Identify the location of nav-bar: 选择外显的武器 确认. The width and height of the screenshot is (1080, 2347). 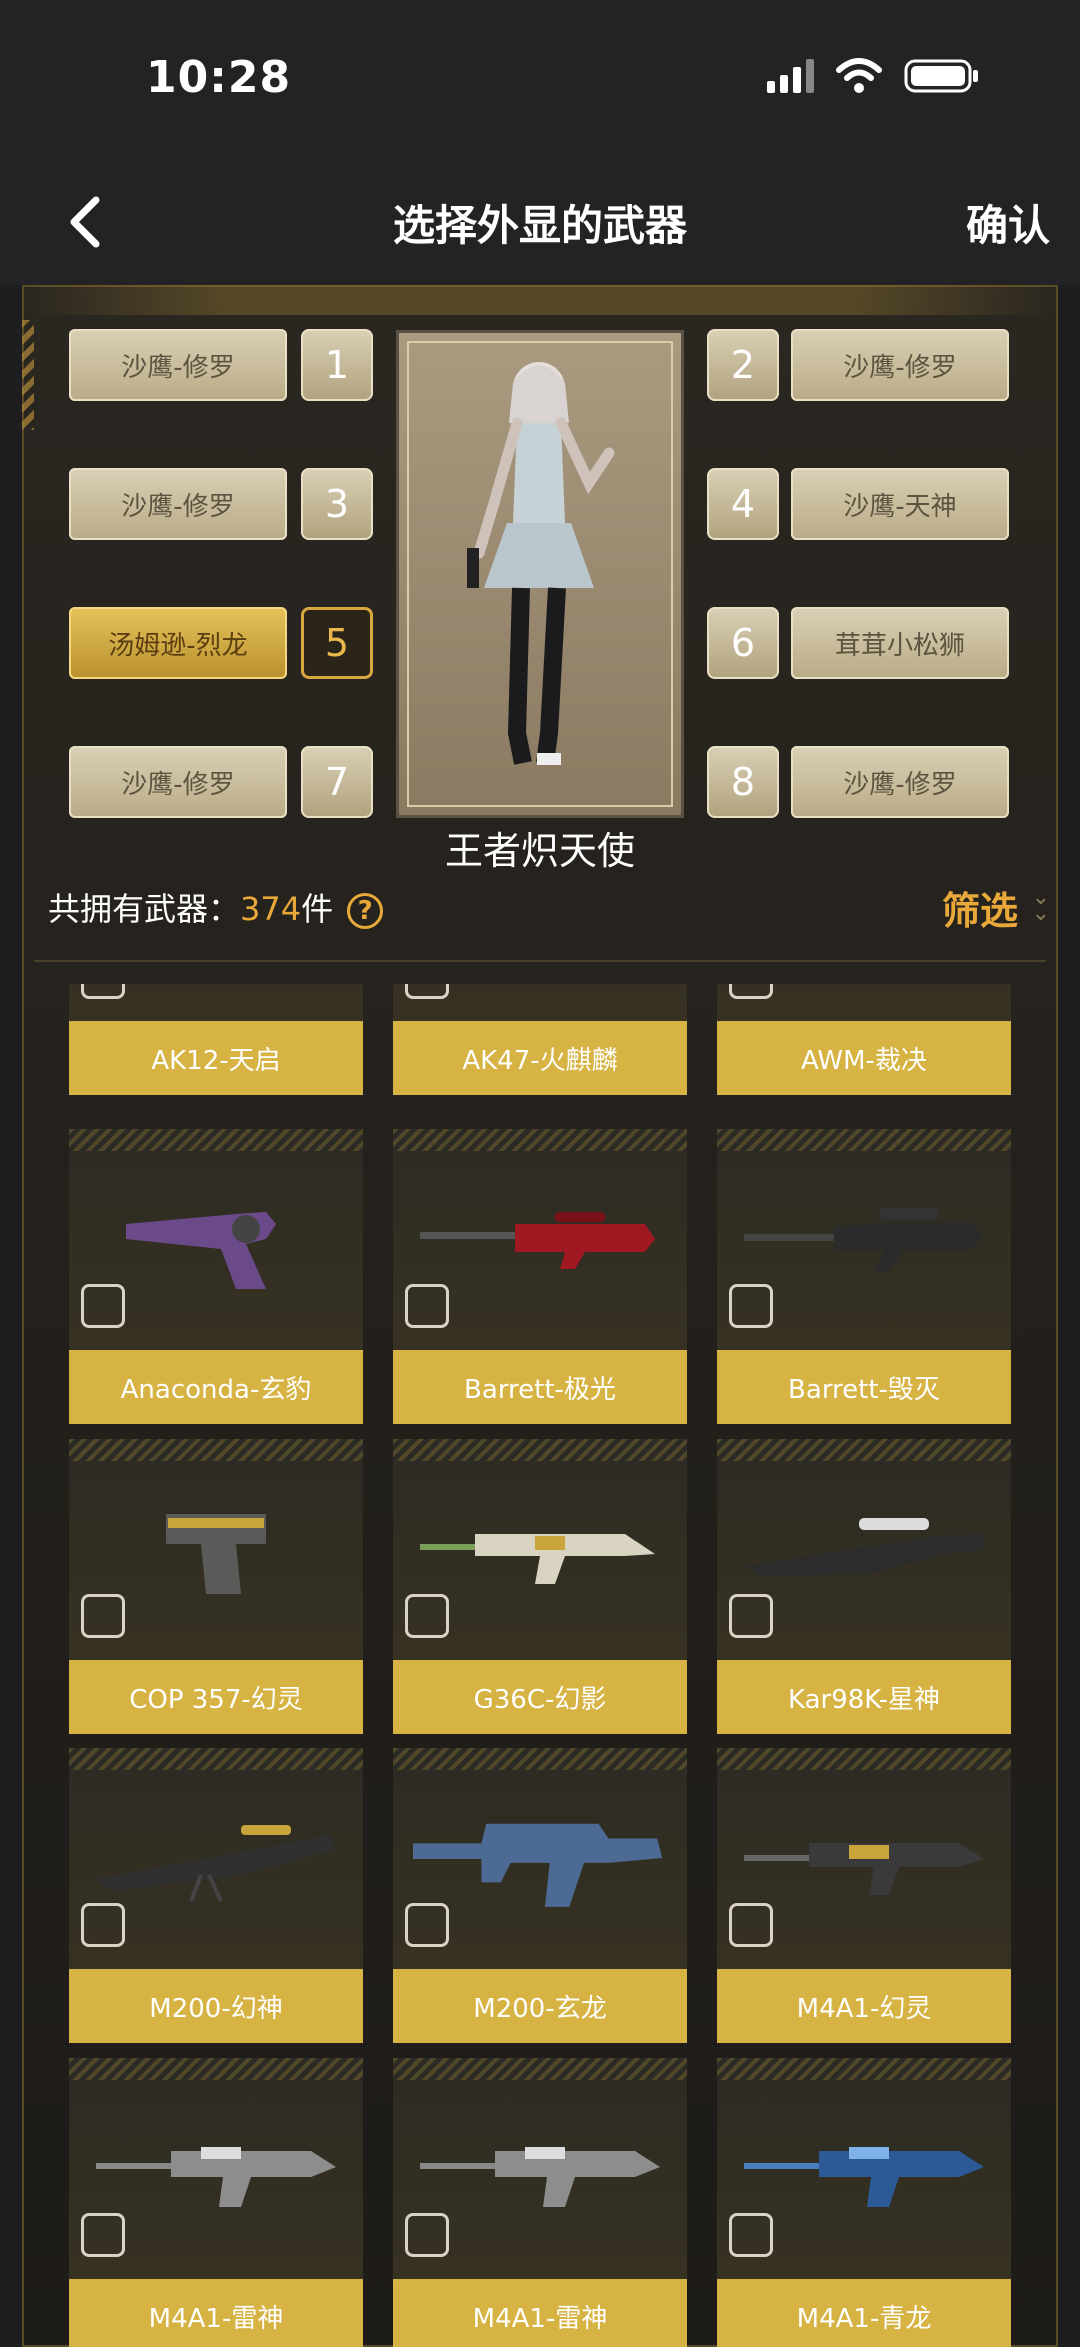
(540, 217).